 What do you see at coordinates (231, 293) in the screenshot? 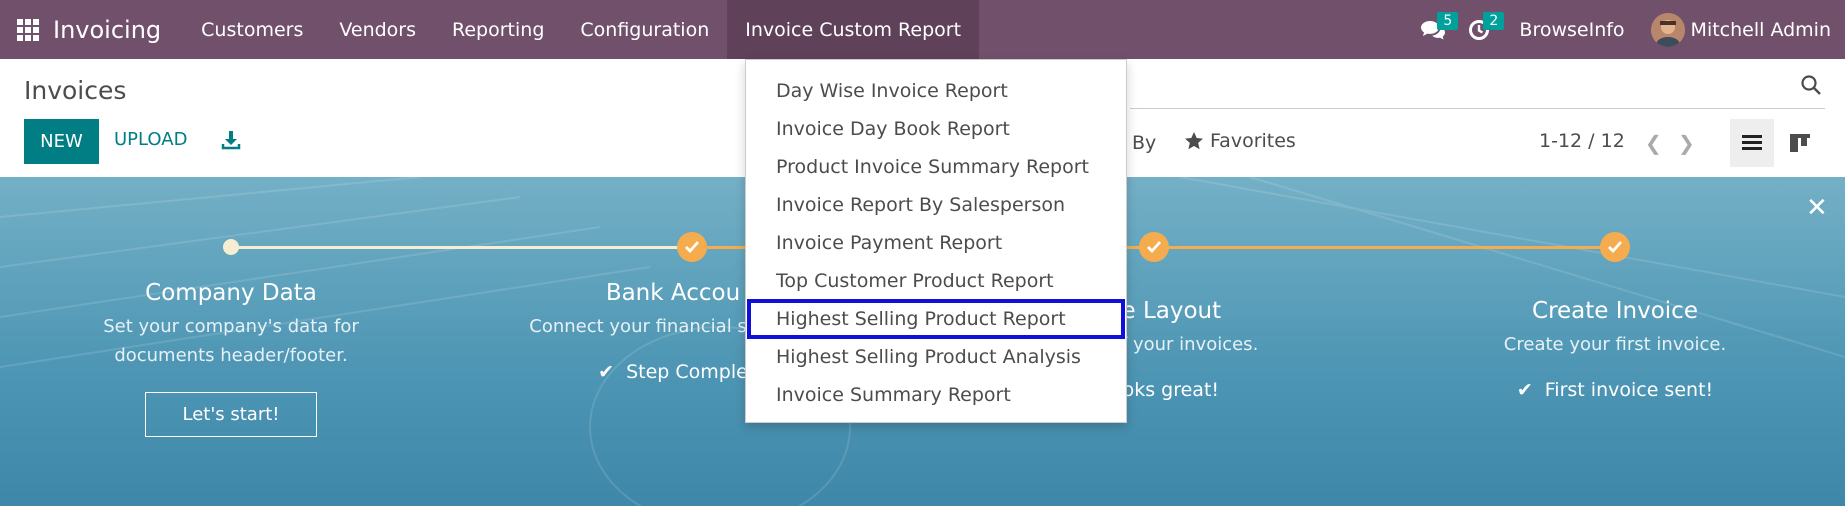
I see `step-title: Company Data` at bounding box center [231, 293].